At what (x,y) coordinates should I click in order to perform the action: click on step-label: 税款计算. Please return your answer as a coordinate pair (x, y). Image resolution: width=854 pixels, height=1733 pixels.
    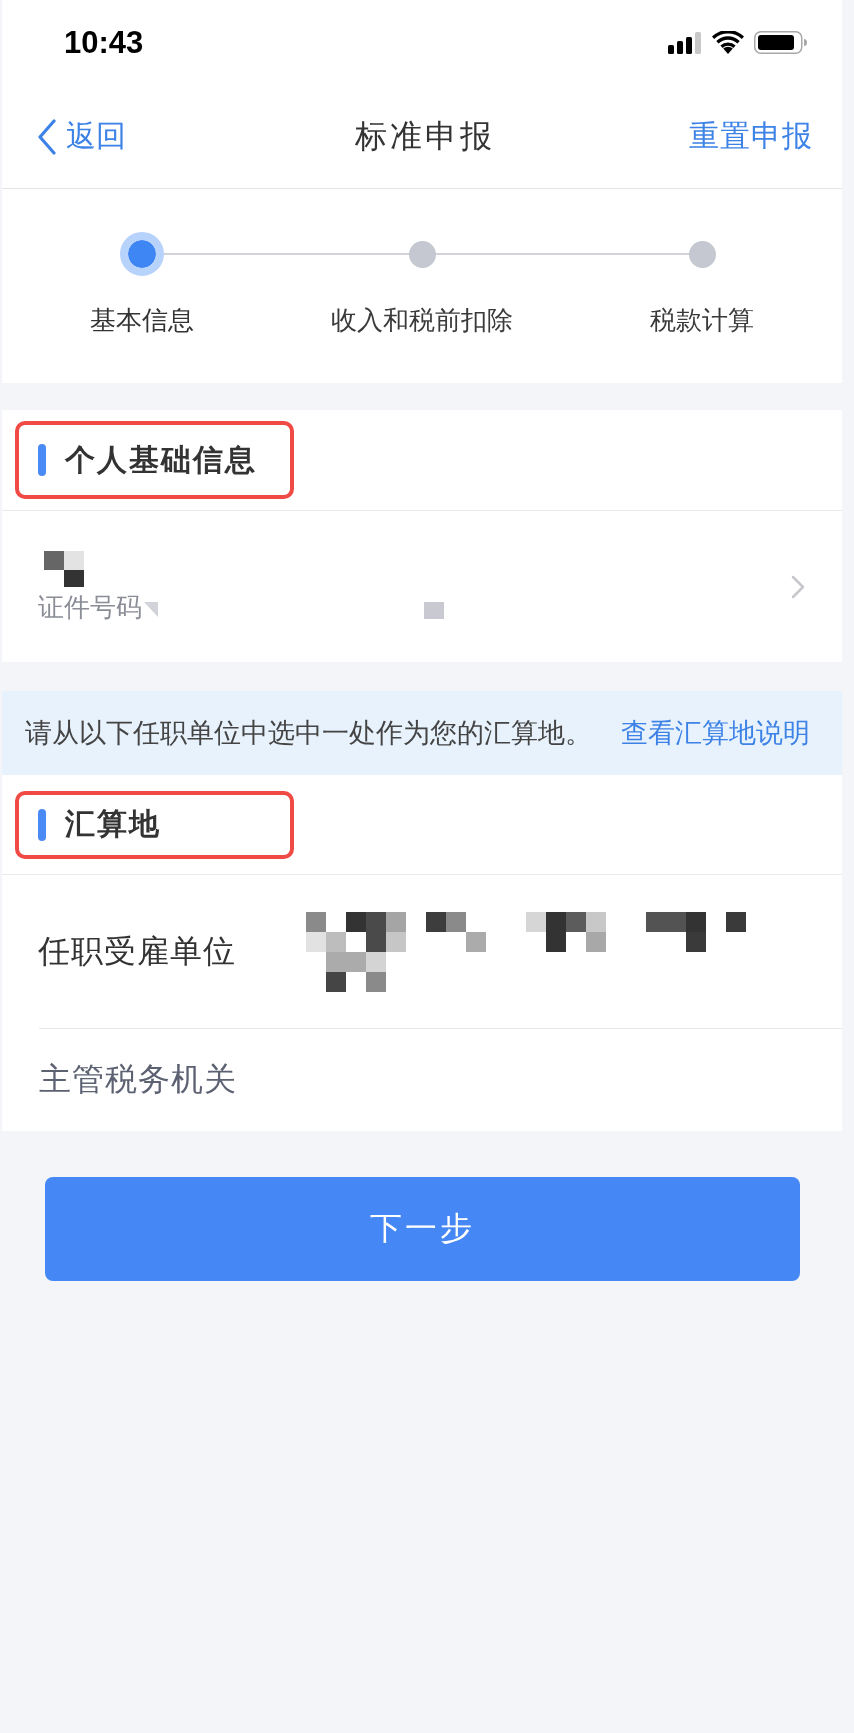
    Looking at the image, I should click on (702, 320).